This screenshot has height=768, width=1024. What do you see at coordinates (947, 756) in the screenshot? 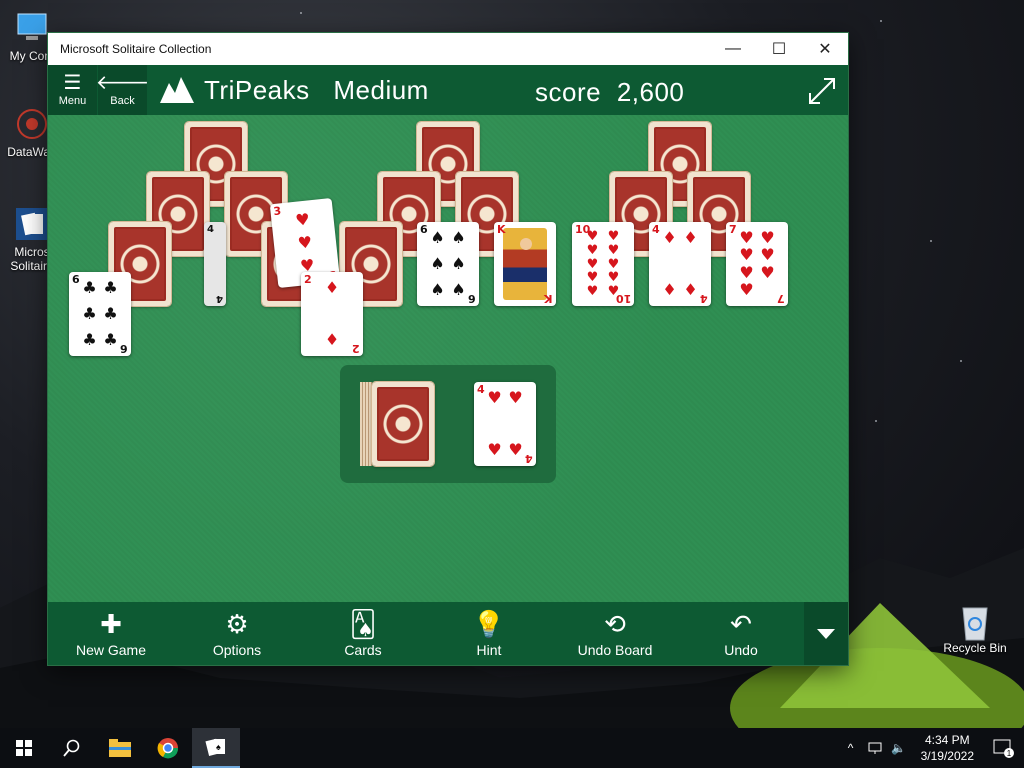
I see `clock-date: 3/19/2022` at bounding box center [947, 756].